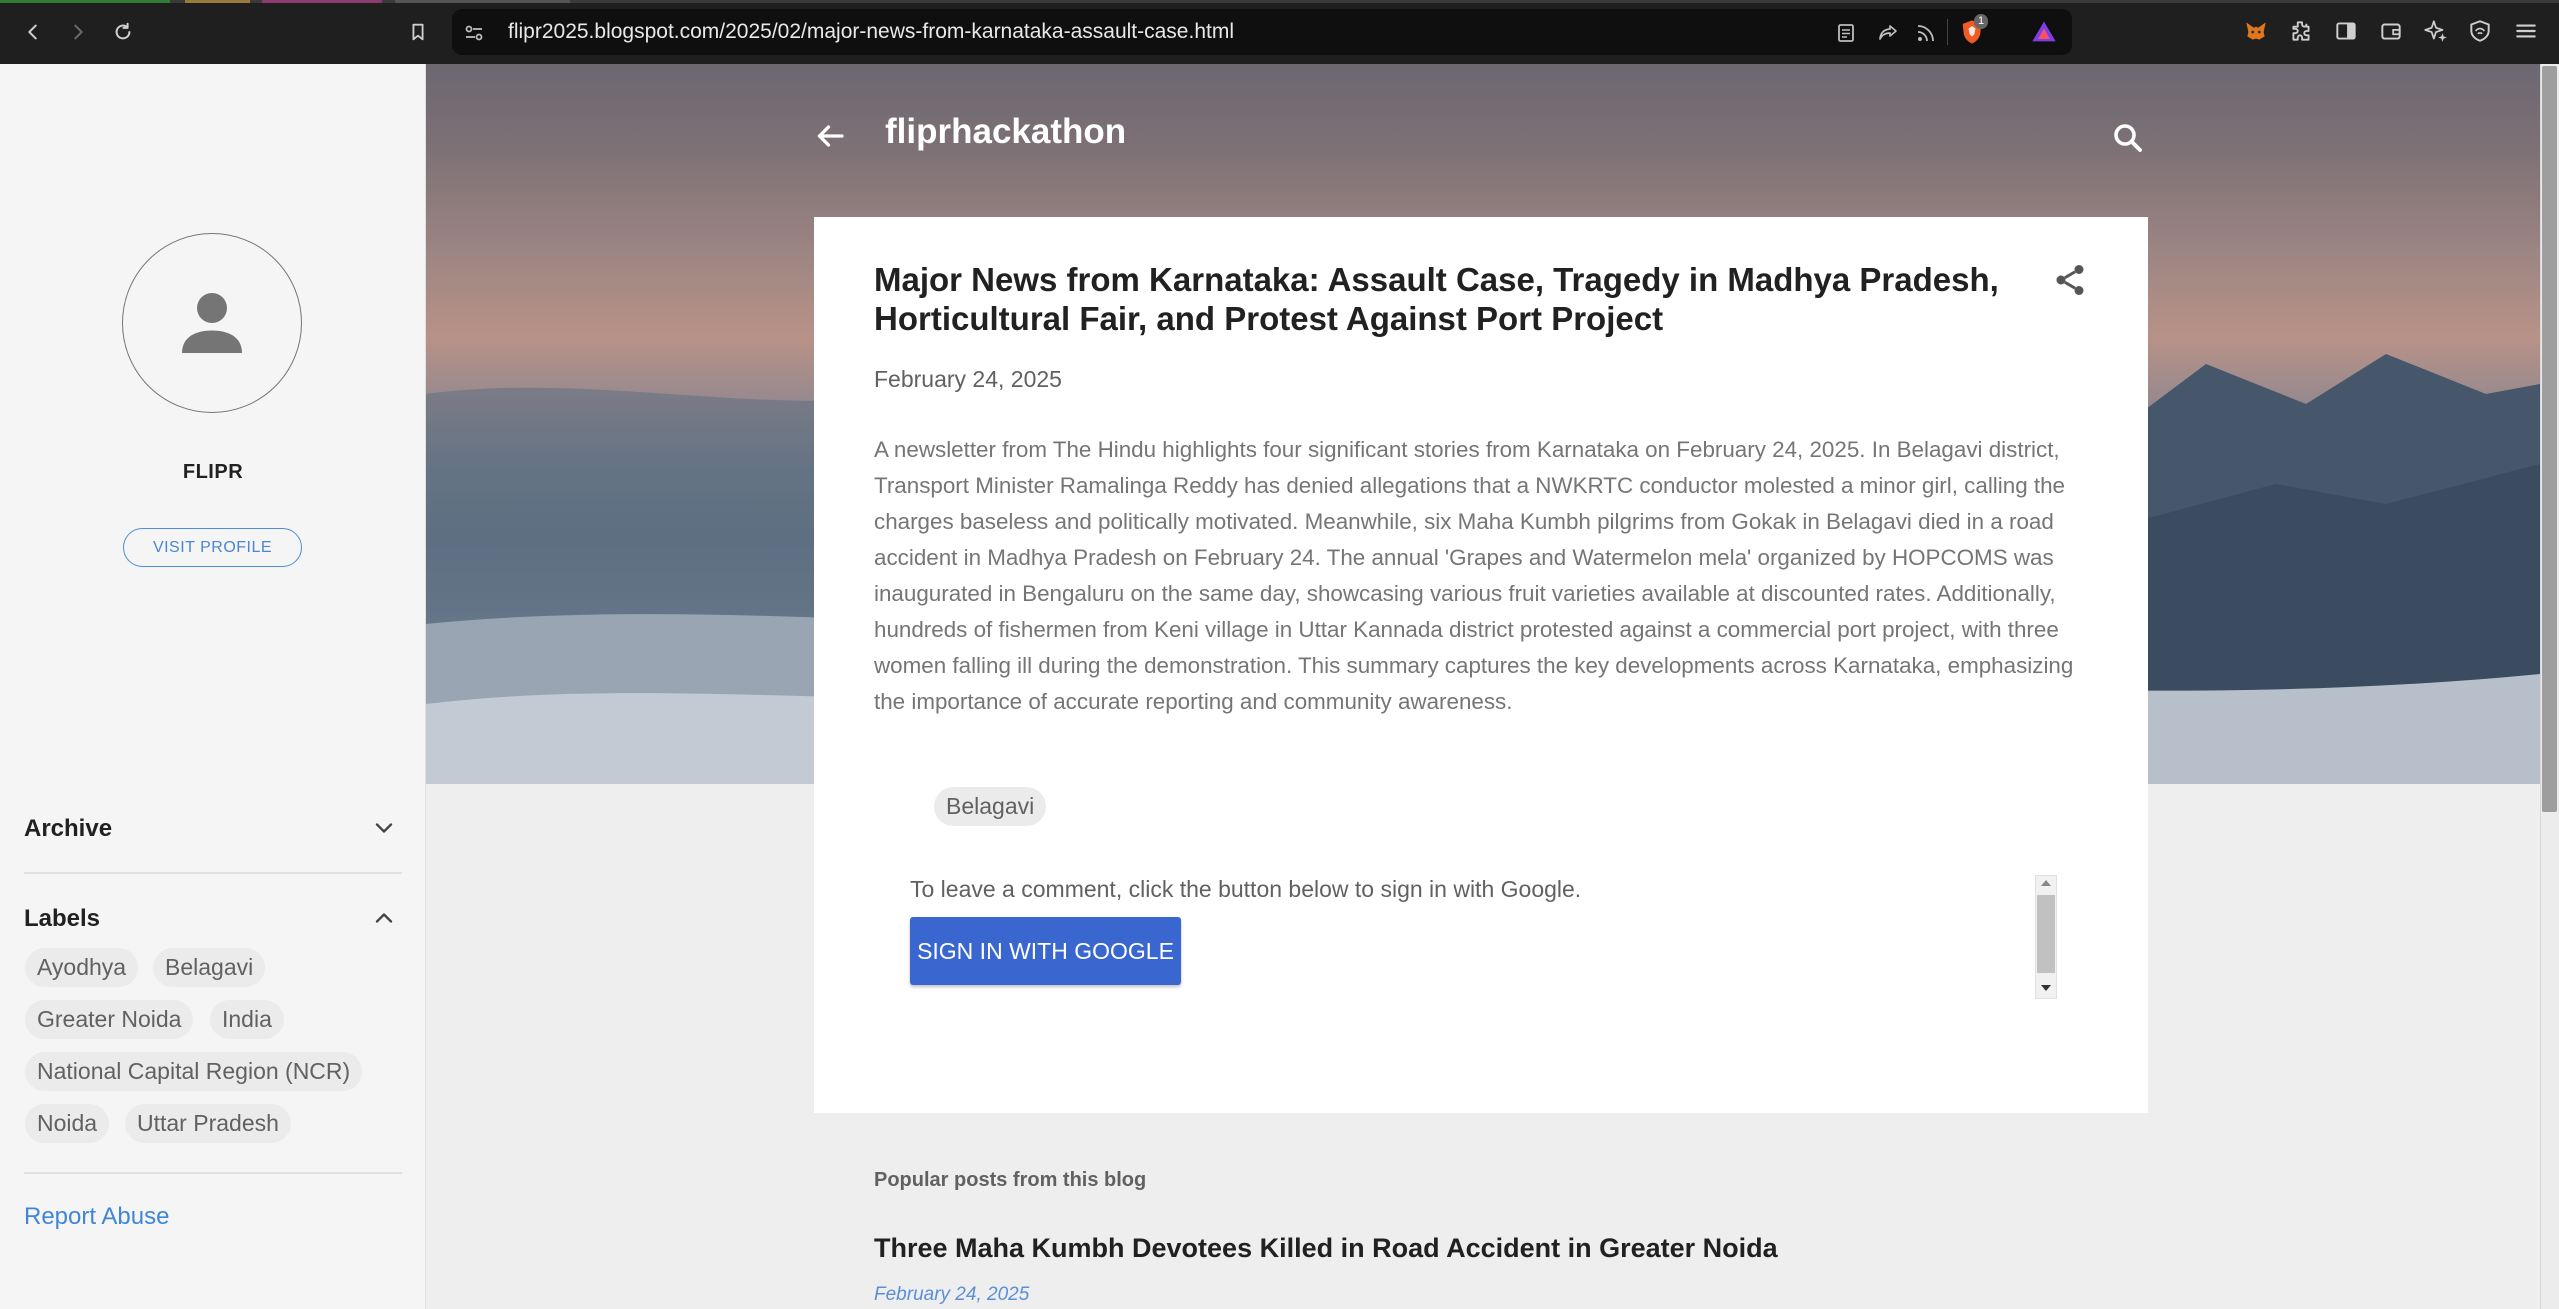  What do you see at coordinates (82, 967) in the screenshot?
I see `label-chip-ayodhya: Ayodhya` at bounding box center [82, 967].